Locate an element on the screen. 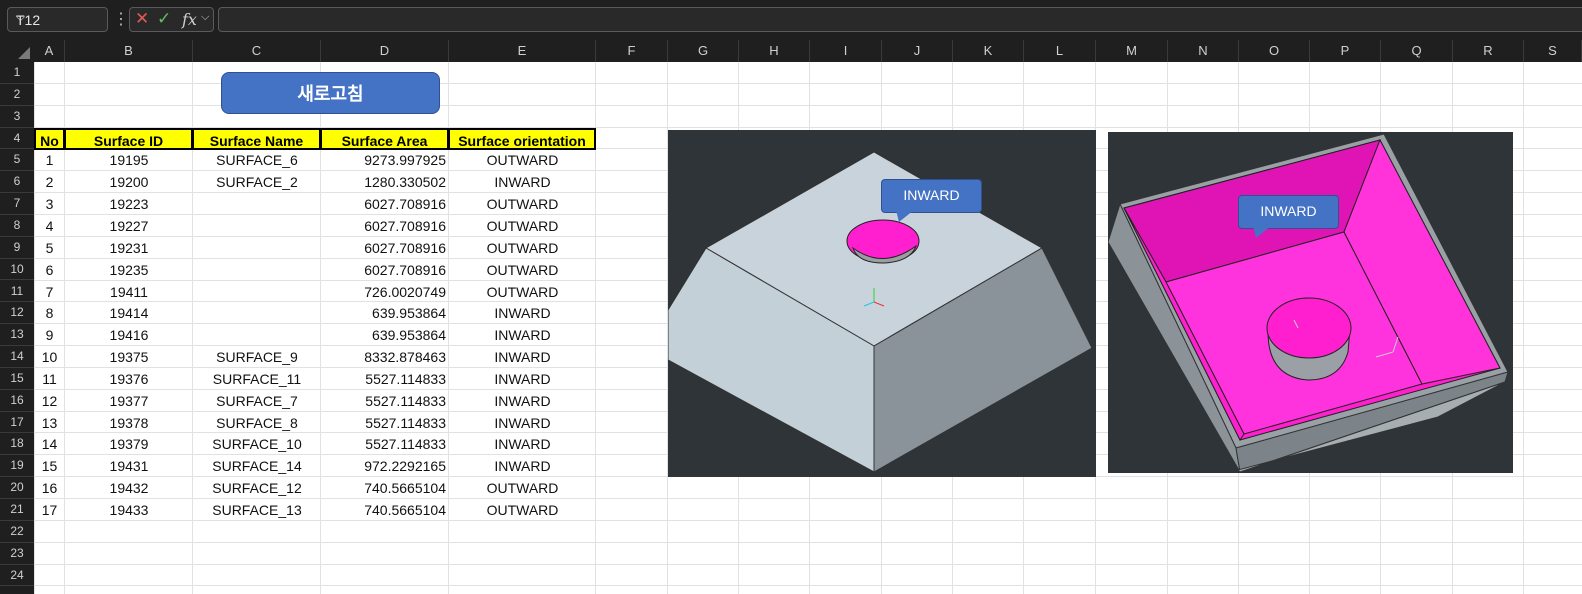 Image resolution: width=1582 pixels, height=594 pixels. row-header: 16 is located at coordinates (17, 400).